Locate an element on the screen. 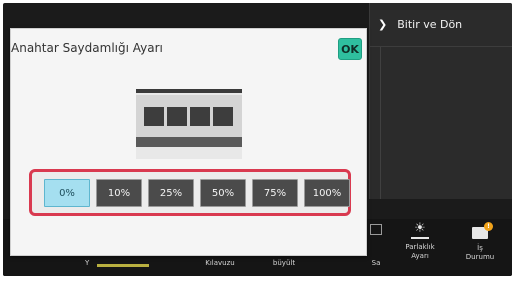 The width and height of the screenshot is (515, 282). finish-and-return-button: ❯ Bitir ve Dön is located at coordinates (441, 25).